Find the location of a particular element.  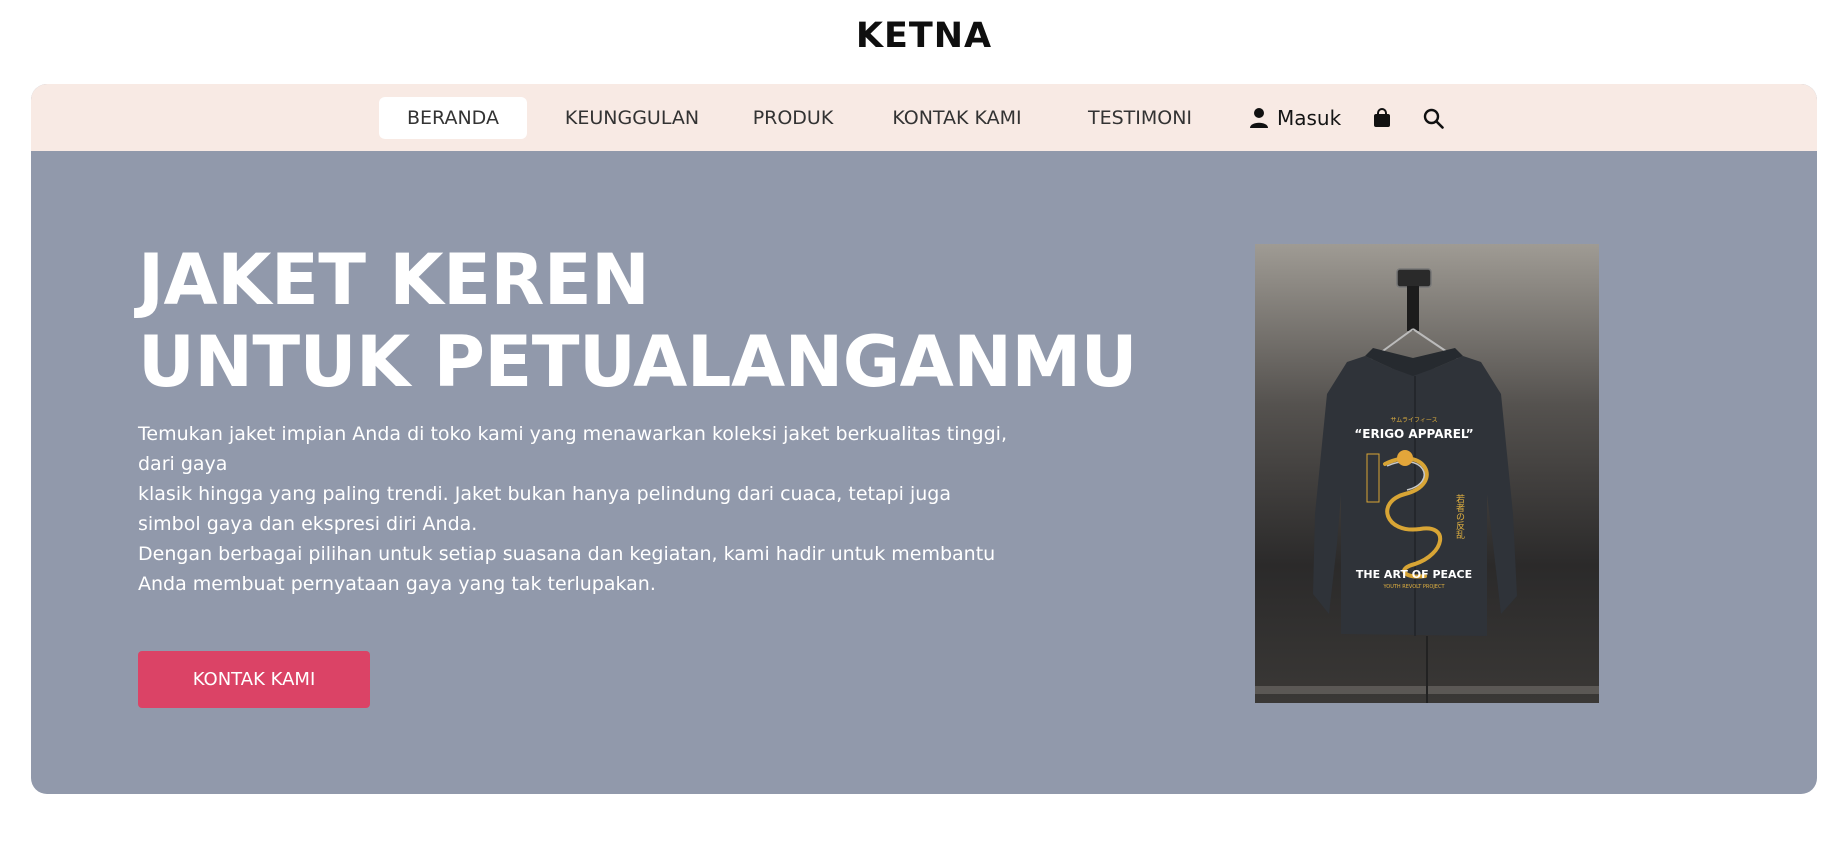

nav-item-testimoni: TESTIMONI is located at coordinates (1140, 118).